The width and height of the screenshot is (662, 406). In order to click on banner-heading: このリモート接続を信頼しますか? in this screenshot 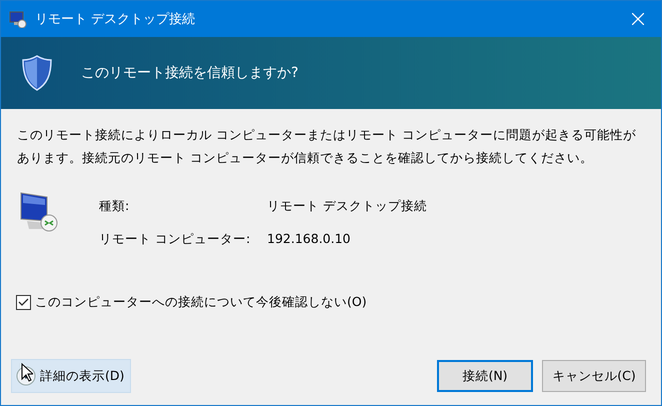, I will do `click(189, 73)`.